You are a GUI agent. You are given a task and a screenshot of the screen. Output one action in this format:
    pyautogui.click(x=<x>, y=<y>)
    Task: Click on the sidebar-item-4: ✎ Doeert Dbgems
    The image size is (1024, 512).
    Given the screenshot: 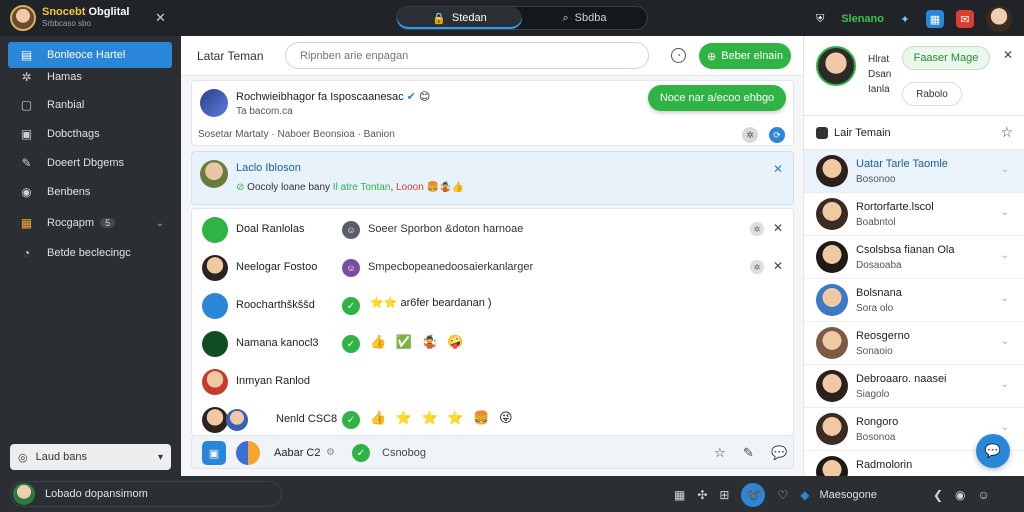 What is the action you would take?
    pyautogui.click(x=90, y=163)
    